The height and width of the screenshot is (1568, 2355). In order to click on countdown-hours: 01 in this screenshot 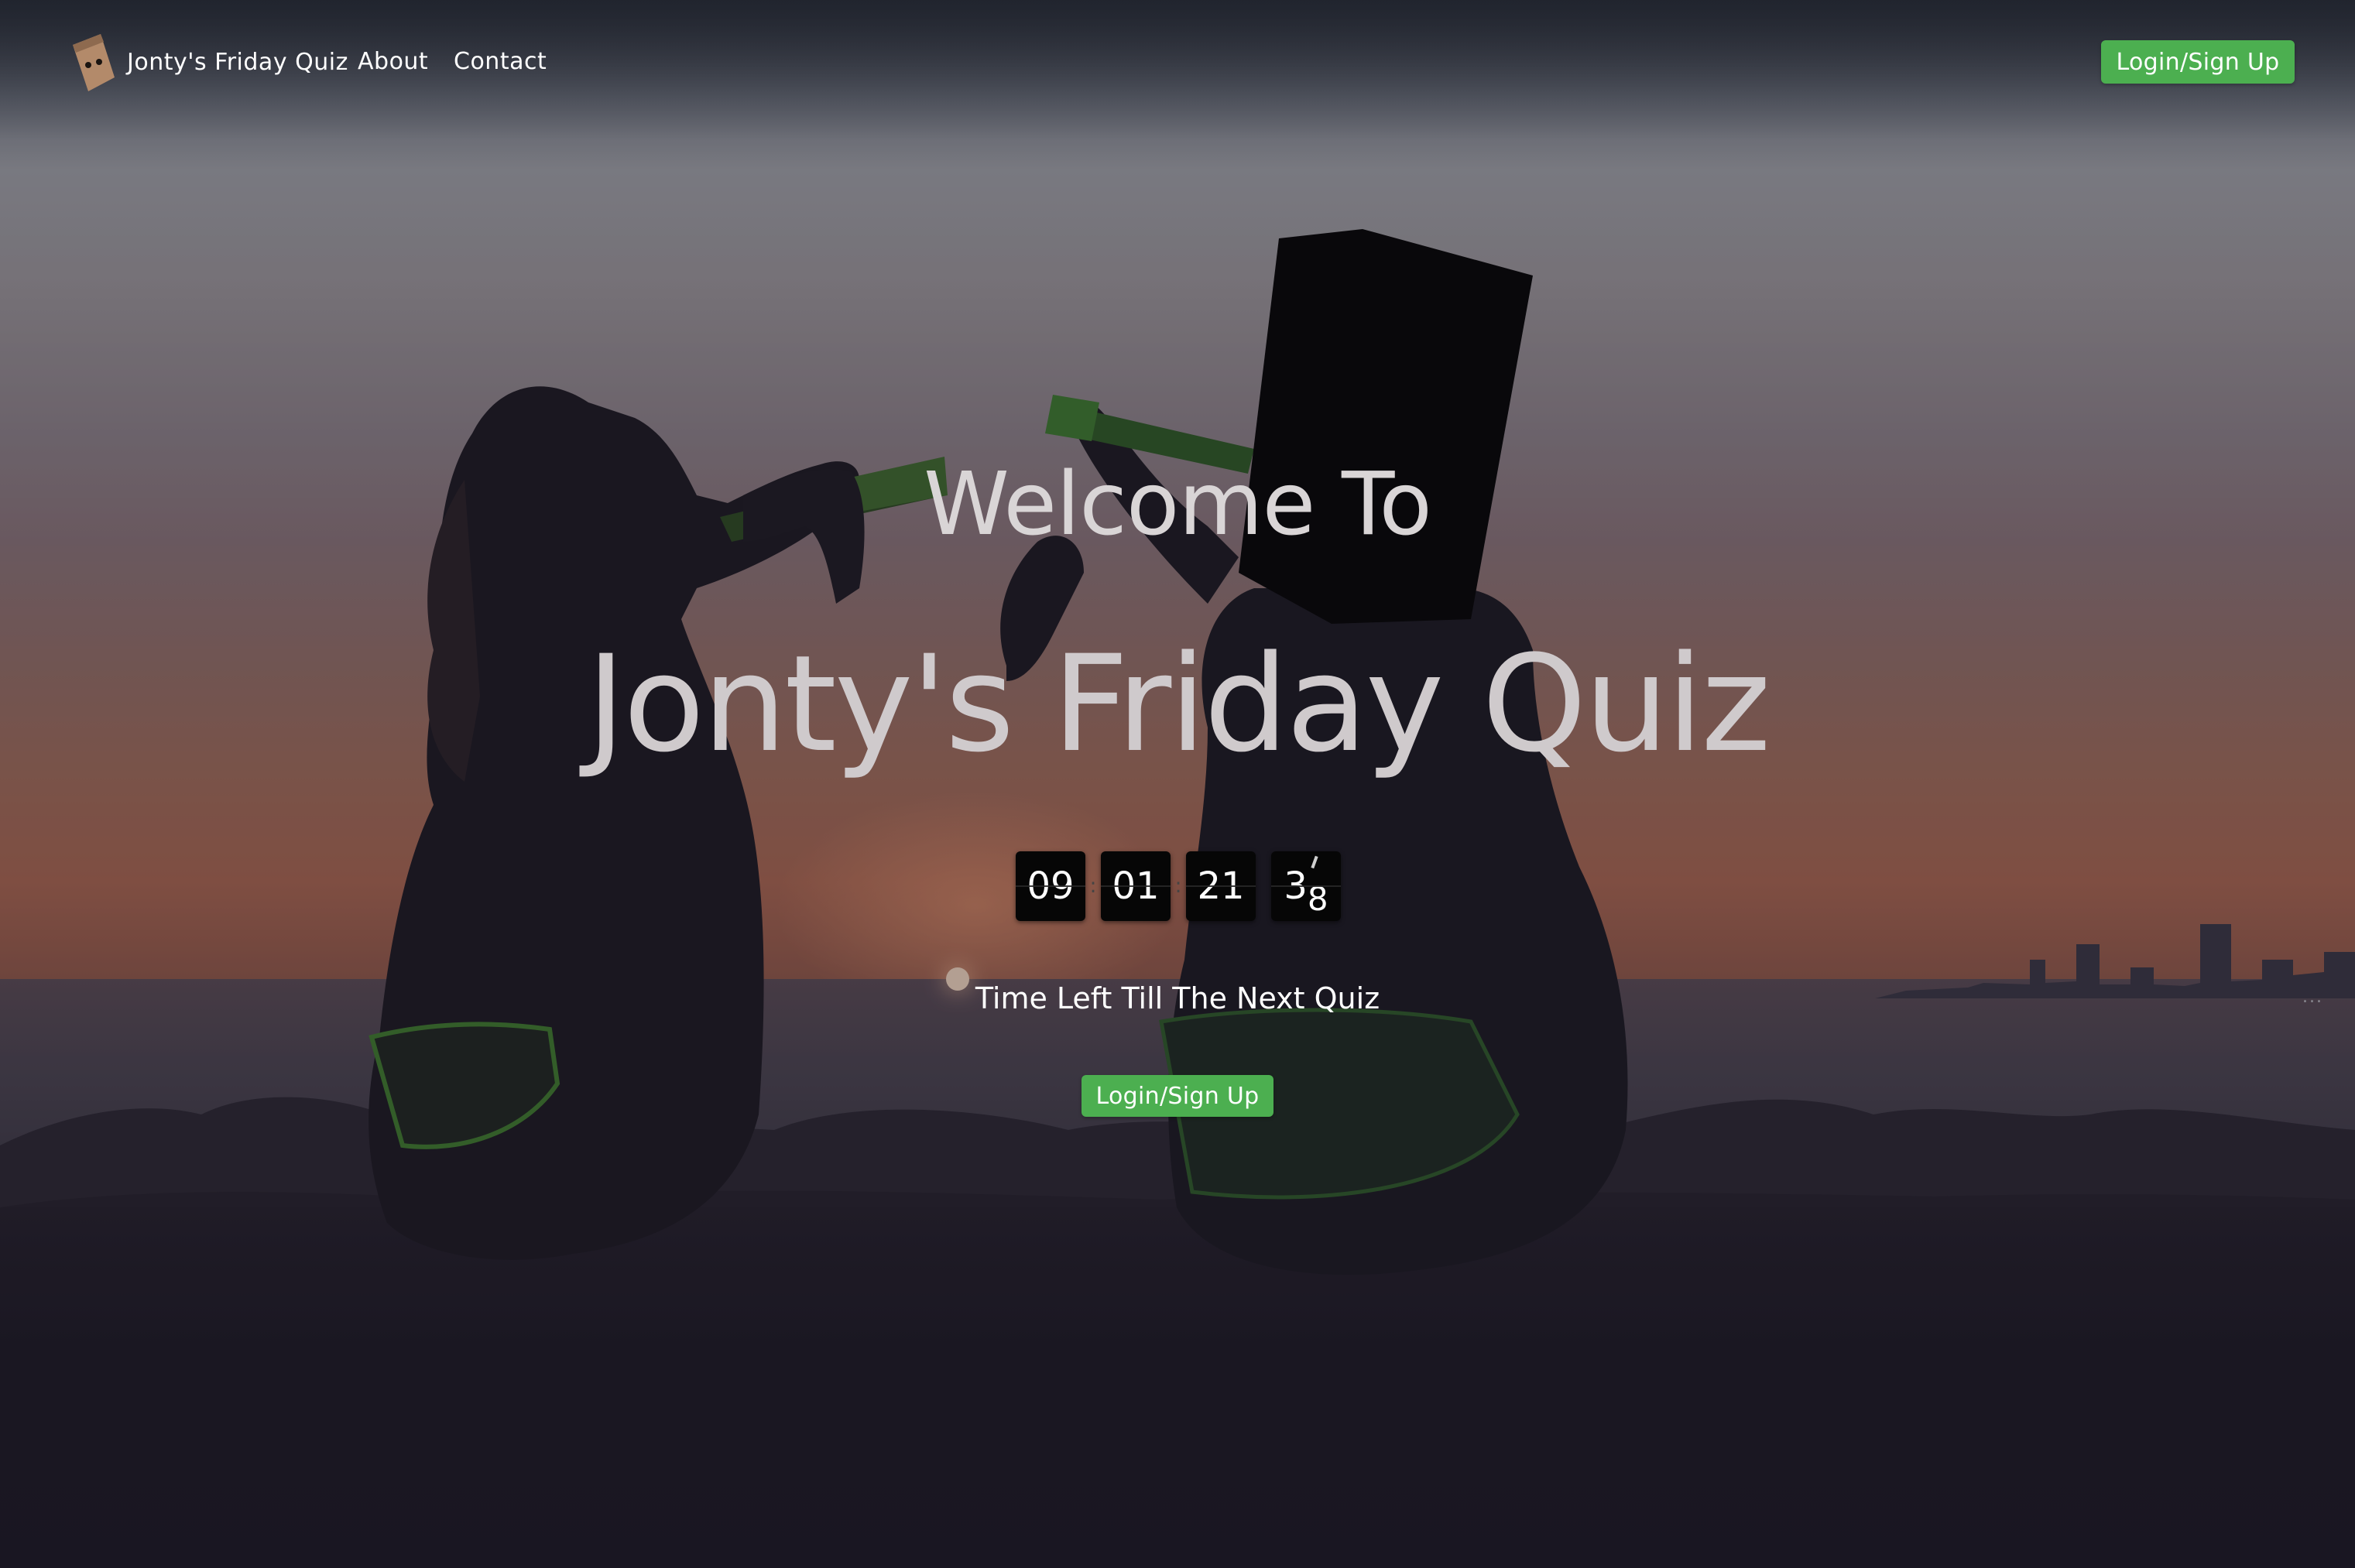, I will do `click(1136, 886)`.